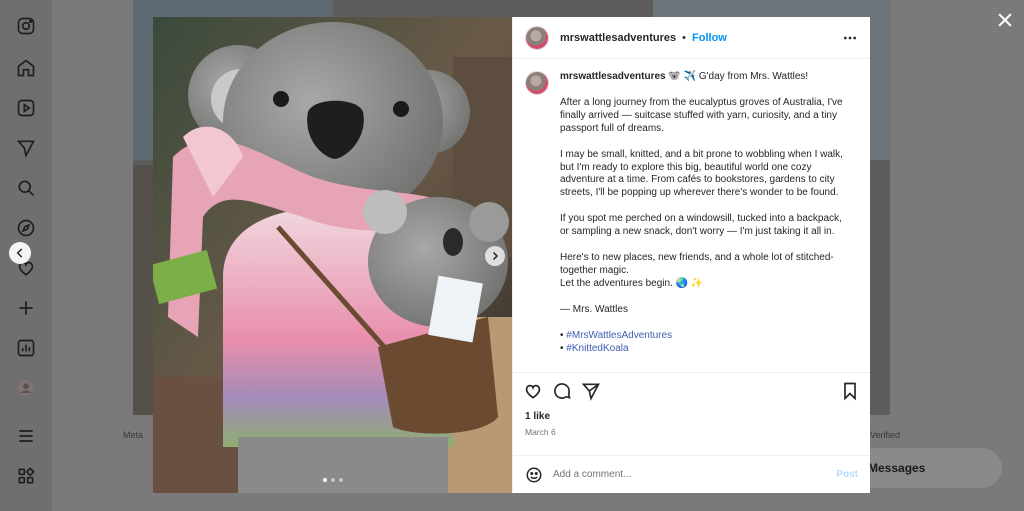 The image size is (1024, 511). I want to click on chevron-left-icon, so click(19, 253).